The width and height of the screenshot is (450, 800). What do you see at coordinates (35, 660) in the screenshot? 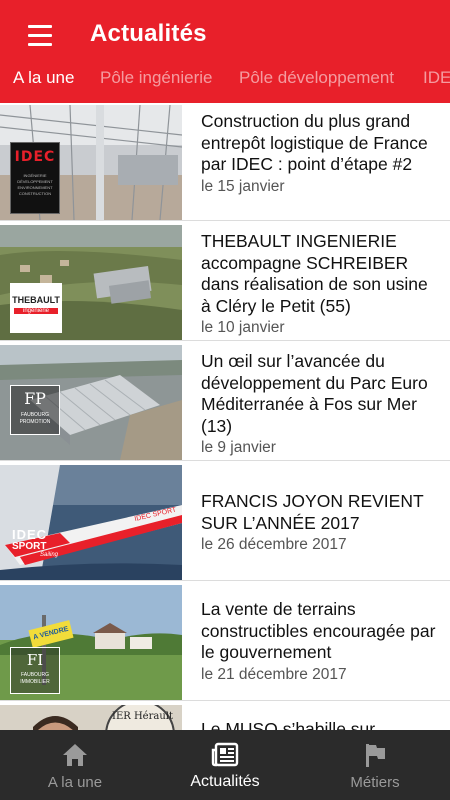
I see `logo-text: FI` at bounding box center [35, 660].